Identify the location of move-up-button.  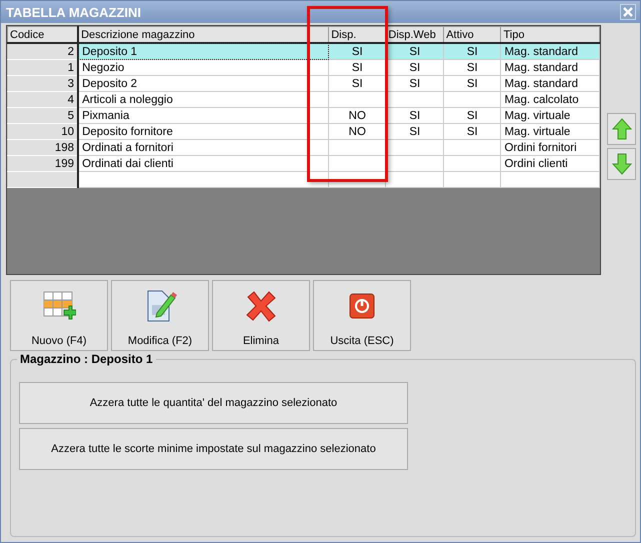
(621, 129).